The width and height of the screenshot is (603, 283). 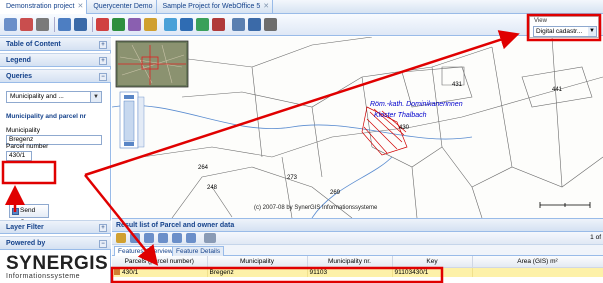 I want to click on parcel-label: 441, so click(x=557, y=90).